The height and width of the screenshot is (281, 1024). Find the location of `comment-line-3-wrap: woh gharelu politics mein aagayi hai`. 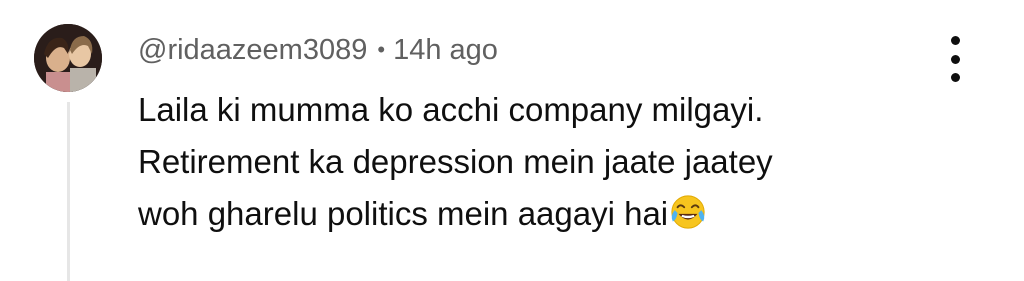

comment-line-3-wrap: woh gharelu politics mein aagayi hai is located at coordinates (548, 214).